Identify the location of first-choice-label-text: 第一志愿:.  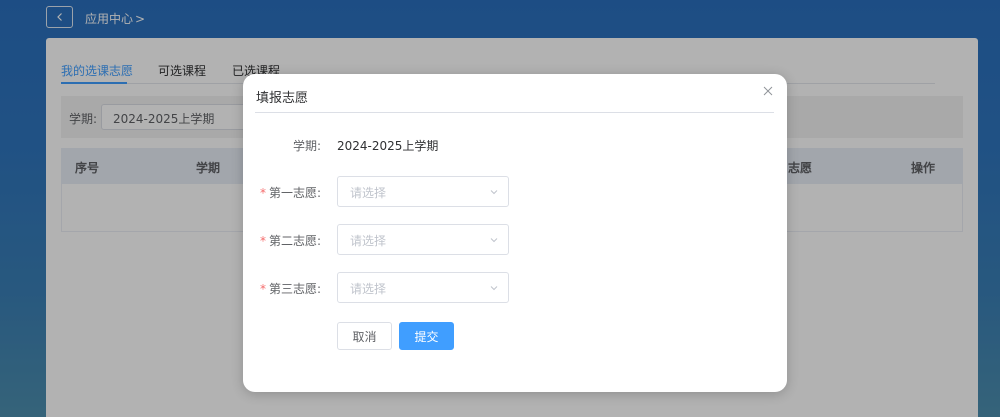
(294, 193).